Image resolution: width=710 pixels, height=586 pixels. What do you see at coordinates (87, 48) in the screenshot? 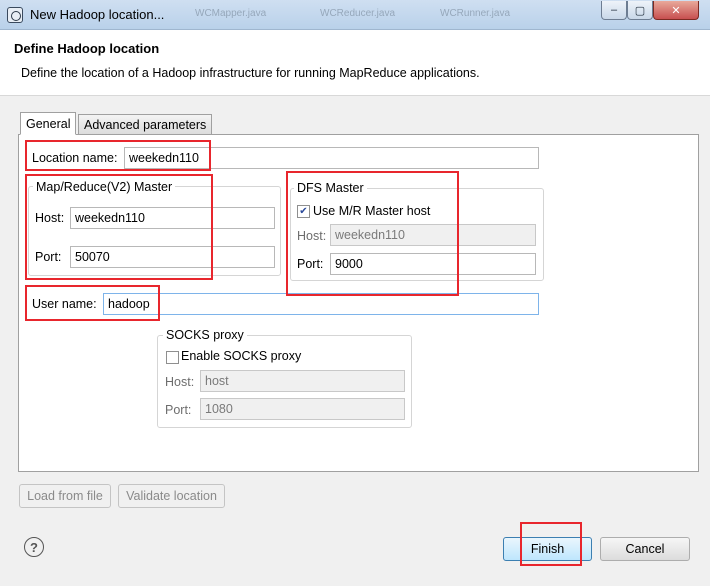
I see `page-title: Define Hadoop location` at bounding box center [87, 48].